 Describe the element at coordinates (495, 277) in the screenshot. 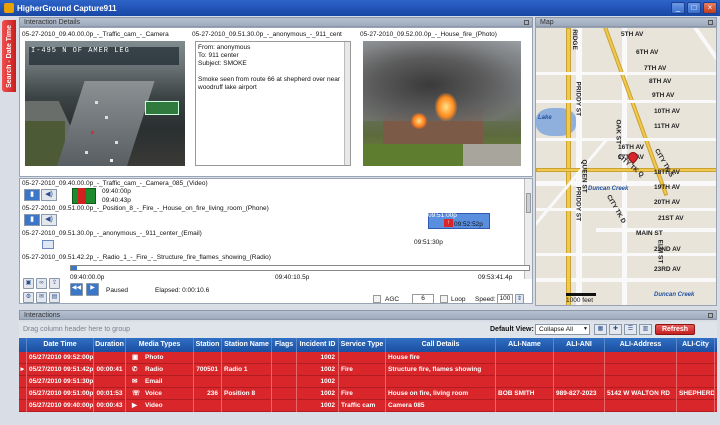

I see `timeline-end: 09:53:41.4p` at that location.